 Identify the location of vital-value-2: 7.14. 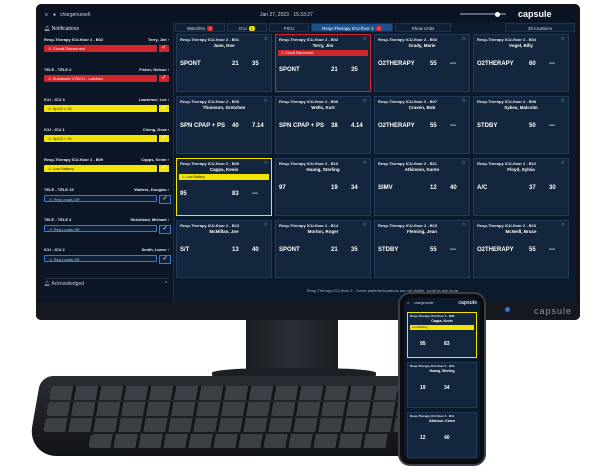
(258, 126).